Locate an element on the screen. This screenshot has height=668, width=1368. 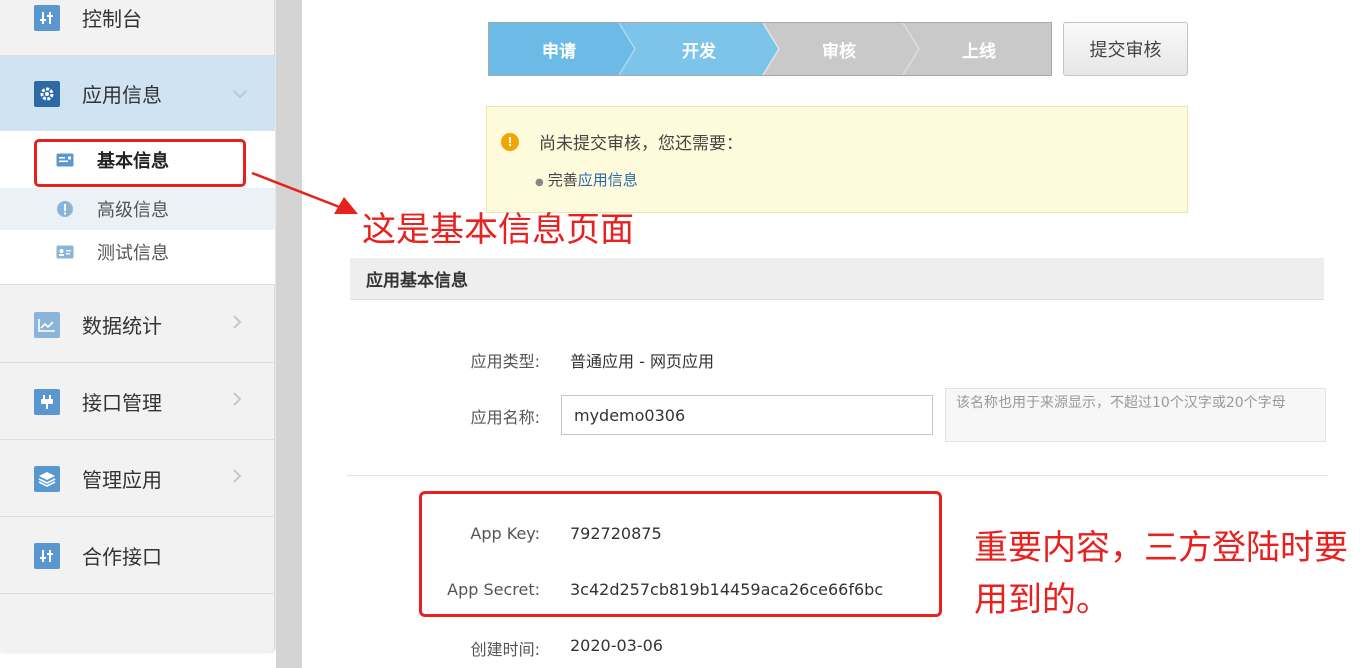
annotation-key-note: 重要内容，三方登陆时要用到的。 is located at coordinates (1161, 574).